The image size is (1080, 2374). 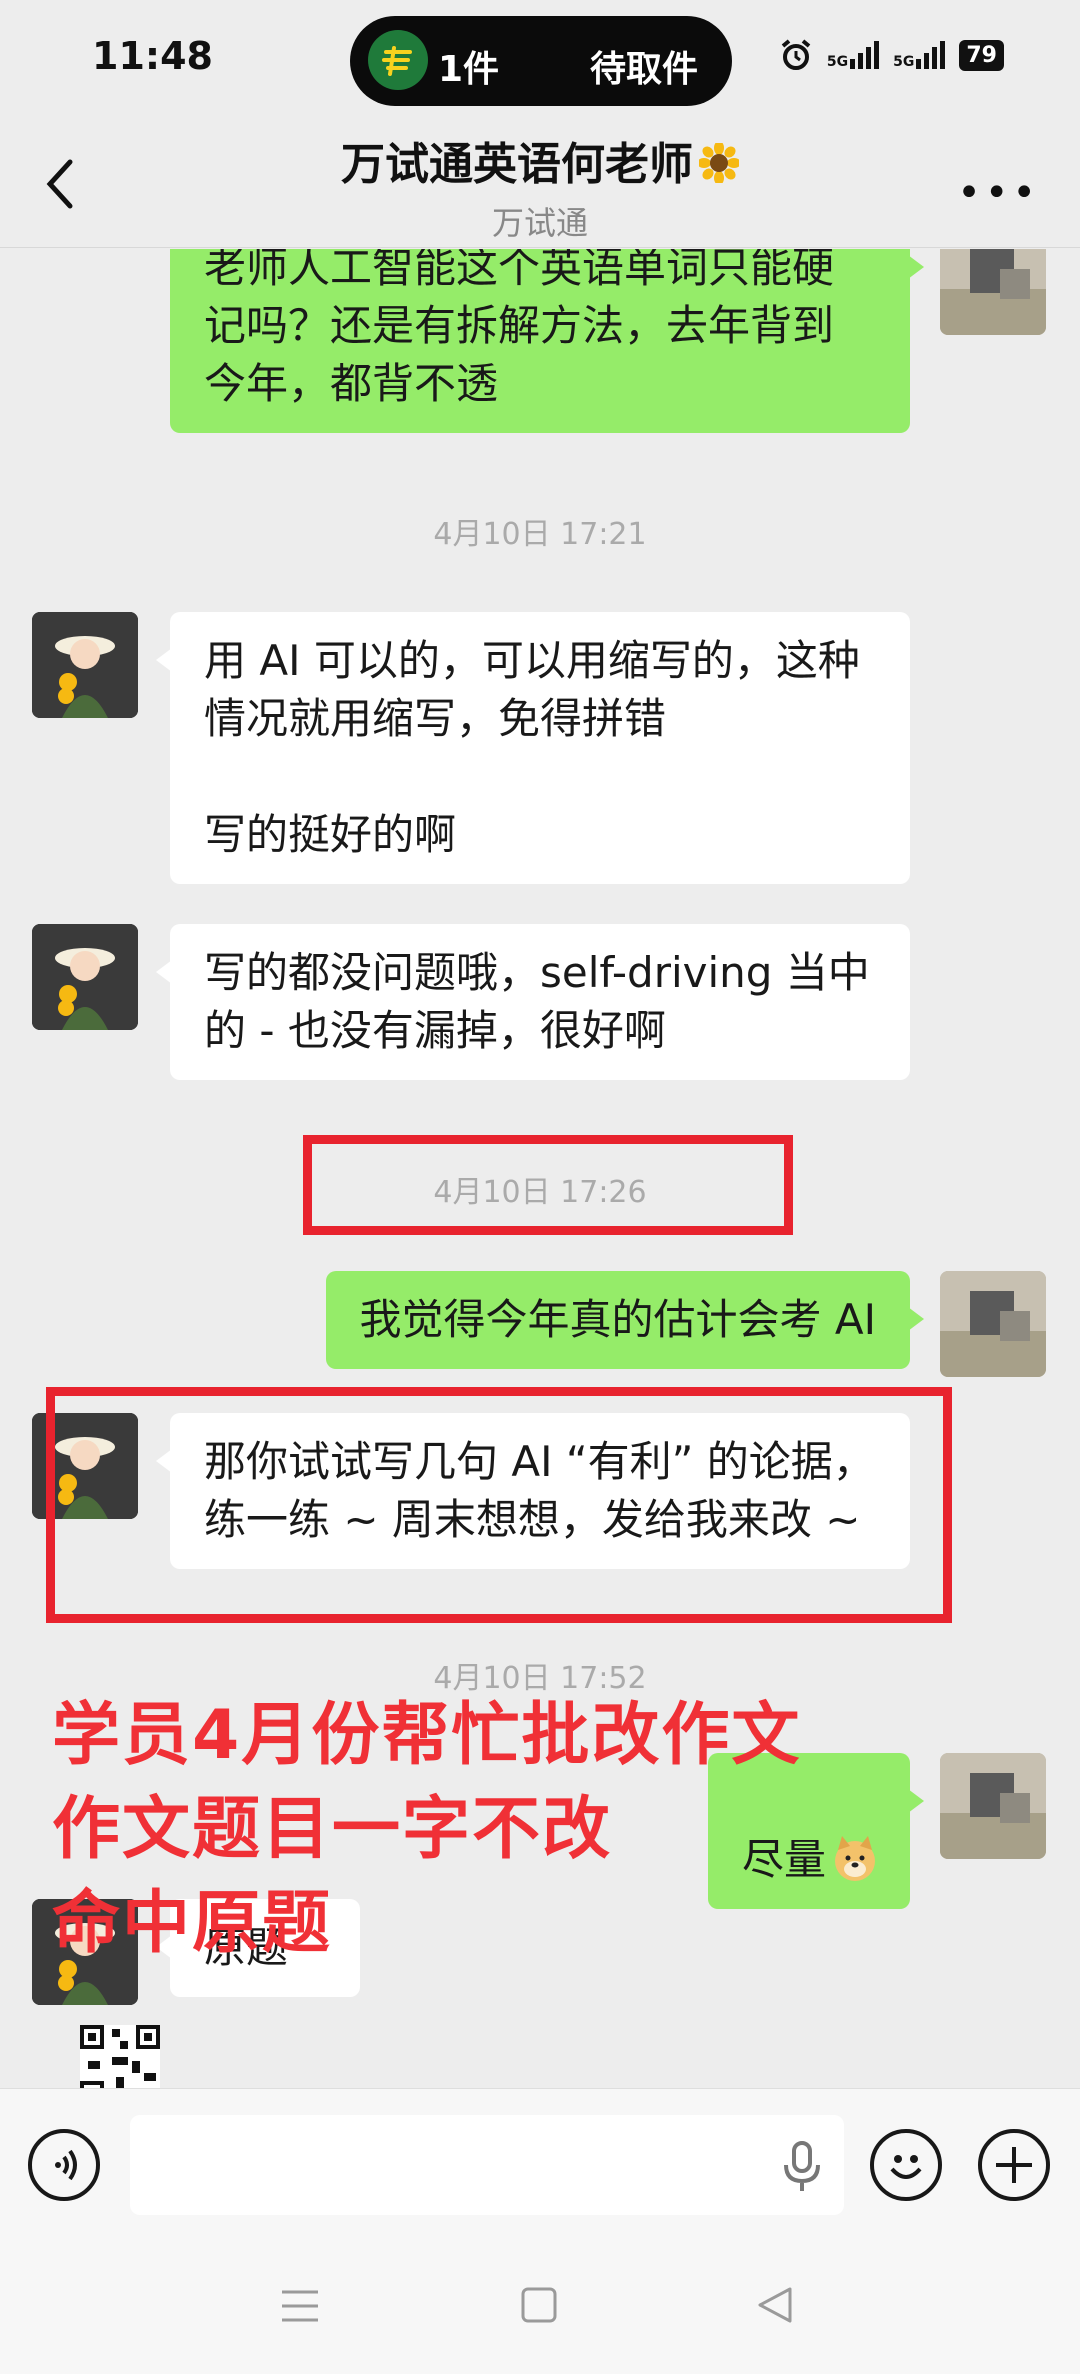 What do you see at coordinates (533, 748) in the screenshot?
I see `message-bubble-incoming: 用 AI 可以的，可以用缩写的，这种 情况就用缩写，免得拼错 写的挺好的啊` at bounding box center [533, 748].